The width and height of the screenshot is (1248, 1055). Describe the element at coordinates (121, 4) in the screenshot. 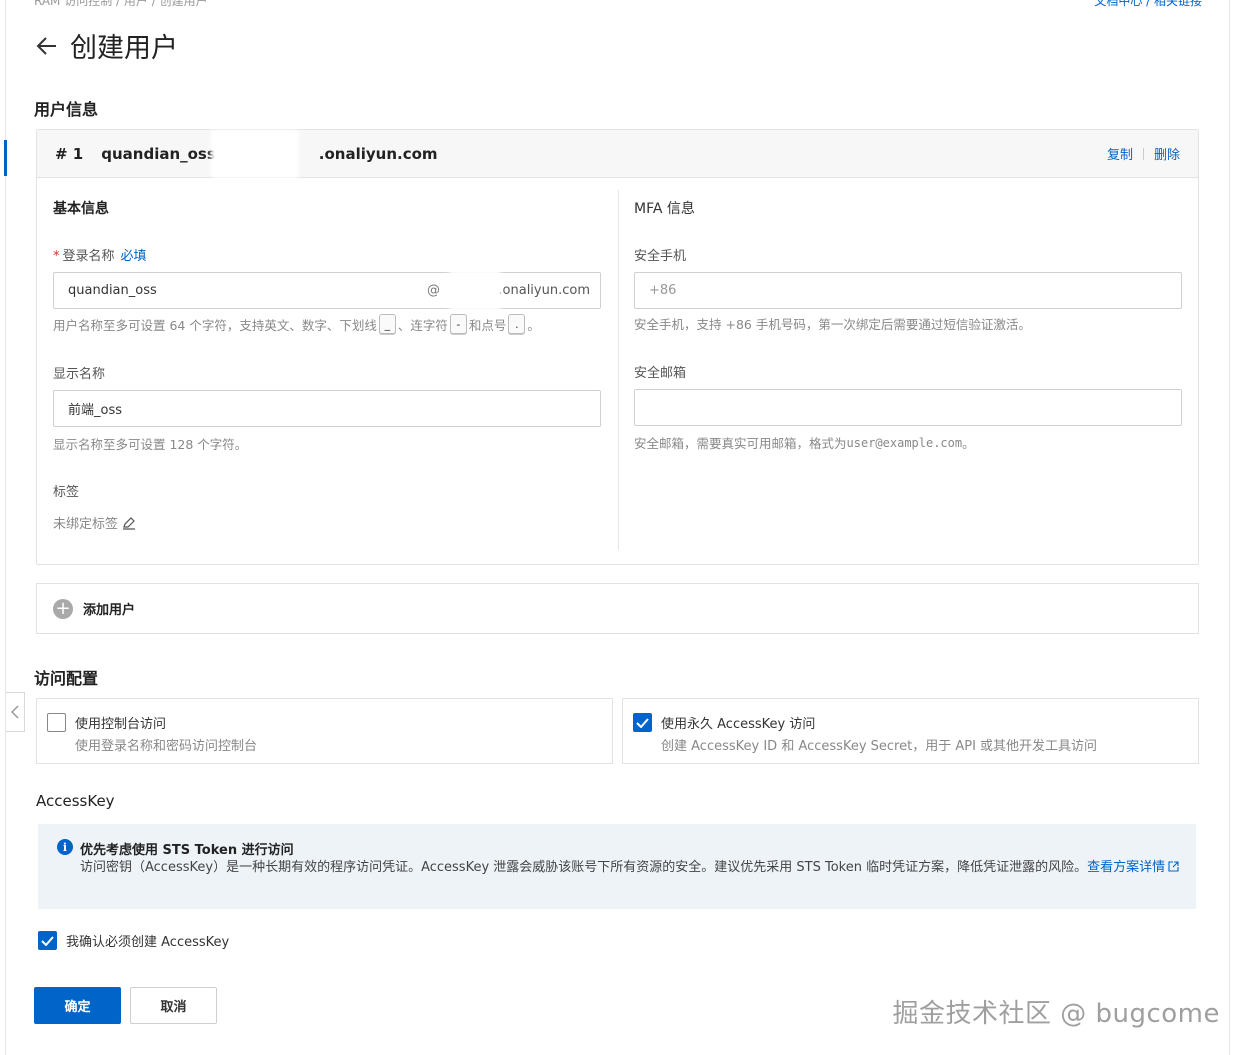

I see `breadcrumb: RAM 访问控制 / 用户 / 创建用户` at that location.